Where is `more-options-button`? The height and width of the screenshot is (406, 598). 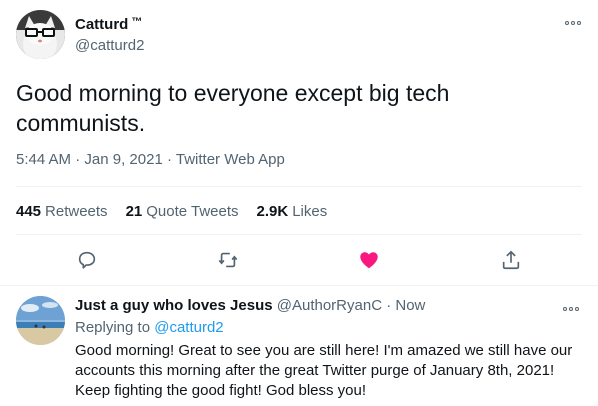 more-options-button is located at coordinates (573, 23).